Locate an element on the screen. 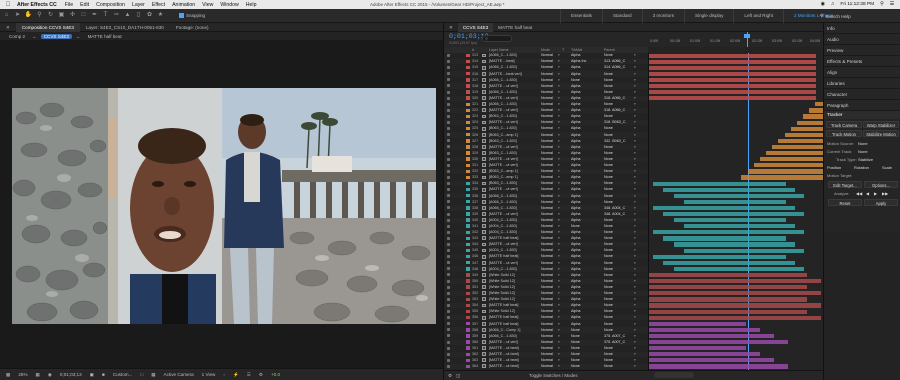 The height and width of the screenshot is (380, 900). column-header-trkmat: TrkMat is located at coordinates (576, 50).